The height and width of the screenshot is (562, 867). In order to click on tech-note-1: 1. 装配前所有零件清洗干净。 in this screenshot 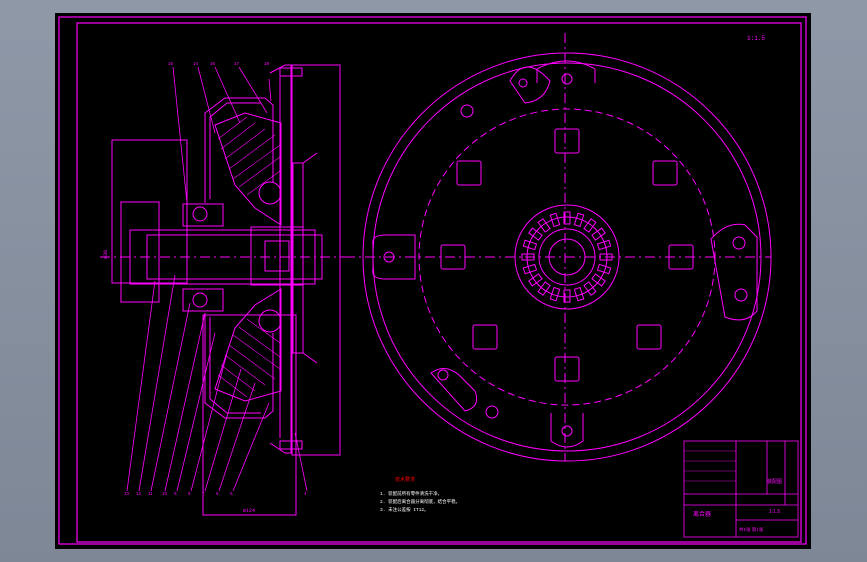, I will do `click(411, 493)`.